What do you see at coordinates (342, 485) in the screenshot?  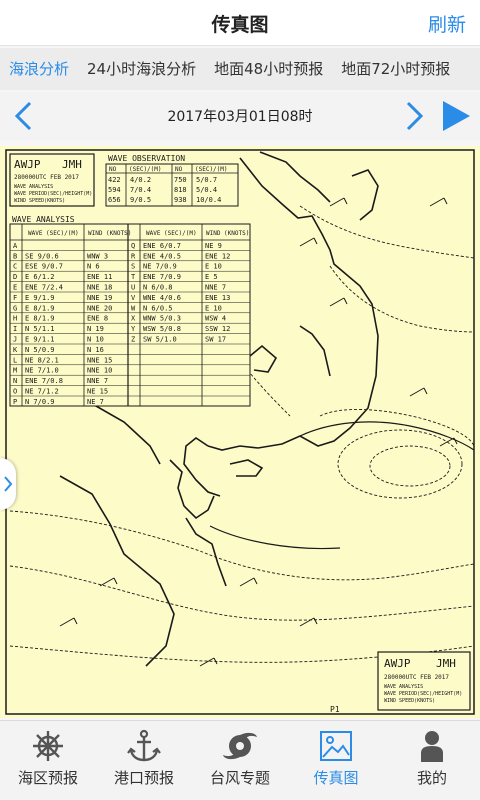 I see `isolines-solid` at bounding box center [342, 485].